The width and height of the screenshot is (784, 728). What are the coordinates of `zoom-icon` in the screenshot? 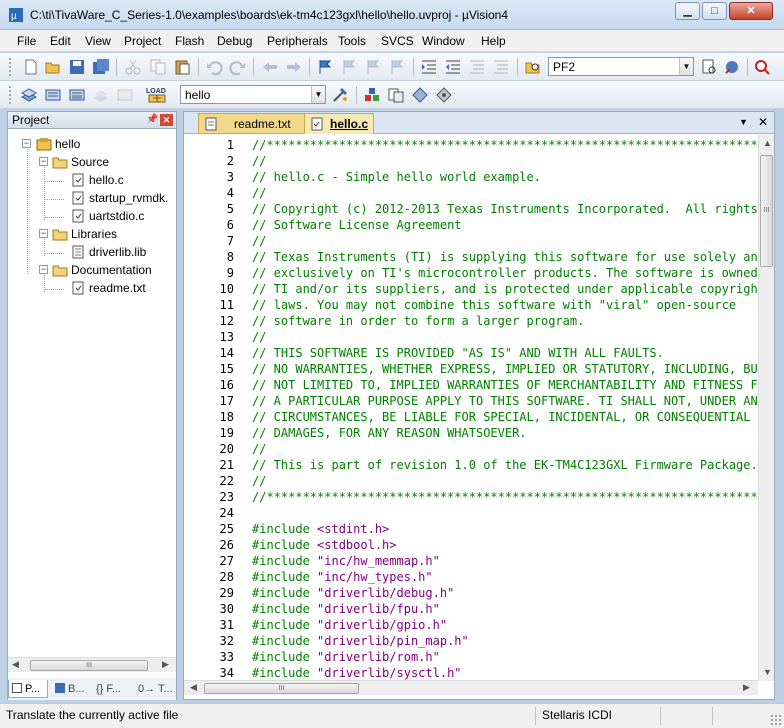 It's located at (762, 67).